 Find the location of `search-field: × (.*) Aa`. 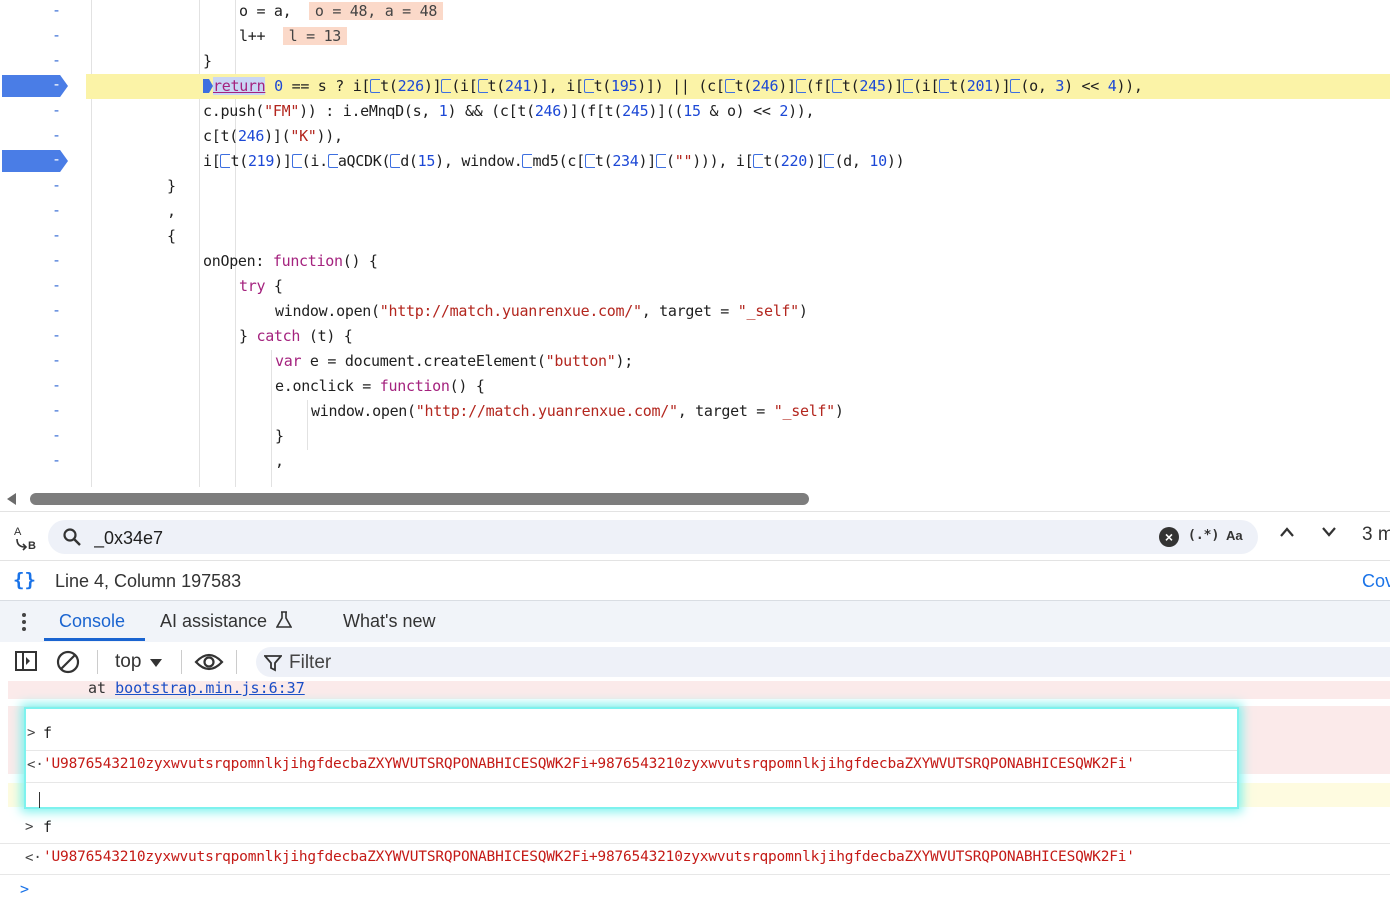

search-field: × (.*) Aa is located at coordinates (653, 537).